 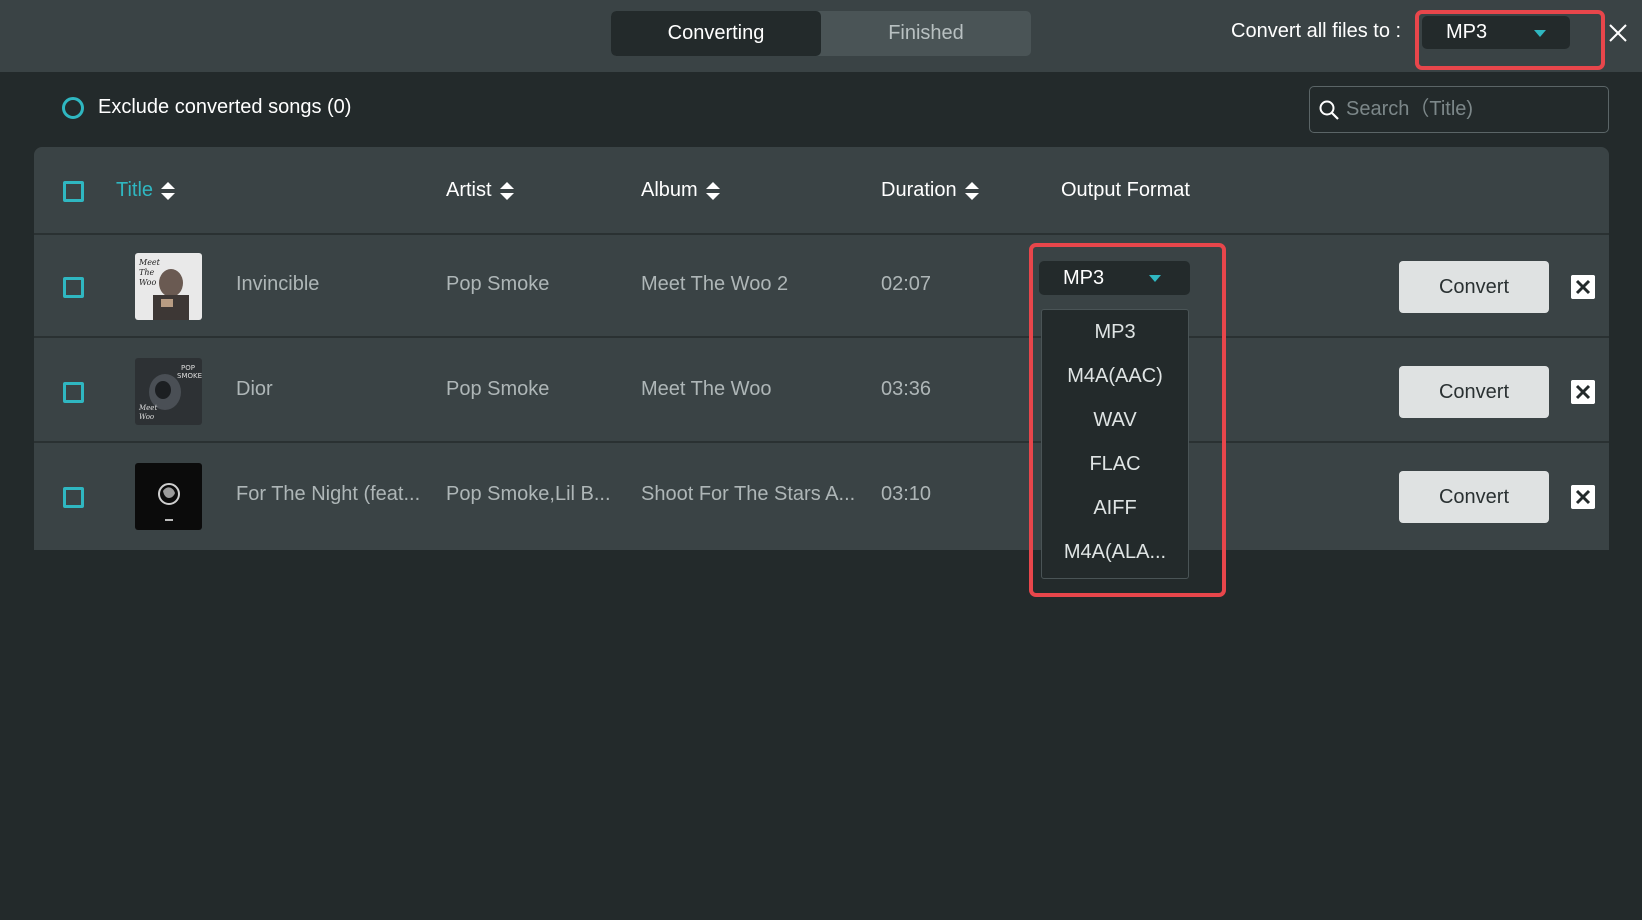 What do you see at coordinates (1540, 33) in the screenshot?
I see `chevron-down-icon` at bounding box center [1540, 33].